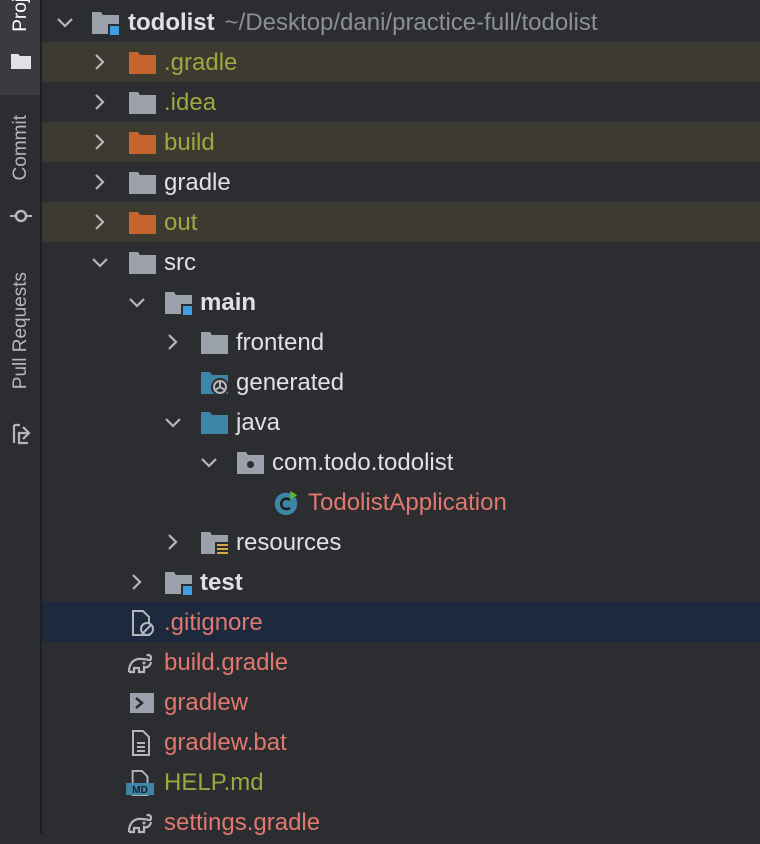 Image resolution: width=760 pixels, height=844 pixels. I want to click on tree-item-label: resources, so click(289, 542).